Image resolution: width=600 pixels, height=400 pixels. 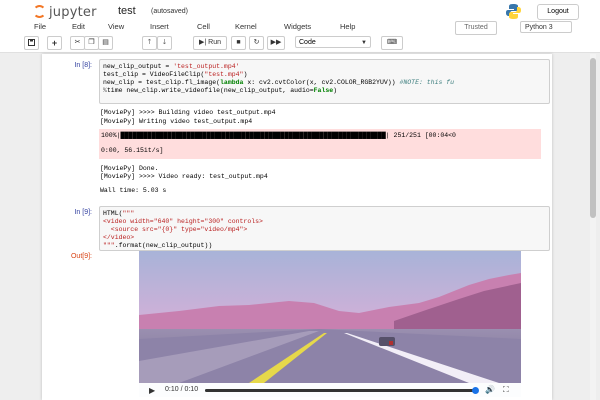 I want to click on chevron-down-icon: ▼, so click(x=364, y=43).